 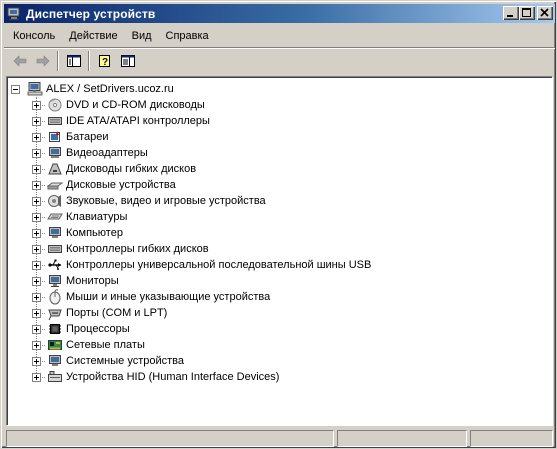 I want to click on forward-button, so click(x=42, y=61).